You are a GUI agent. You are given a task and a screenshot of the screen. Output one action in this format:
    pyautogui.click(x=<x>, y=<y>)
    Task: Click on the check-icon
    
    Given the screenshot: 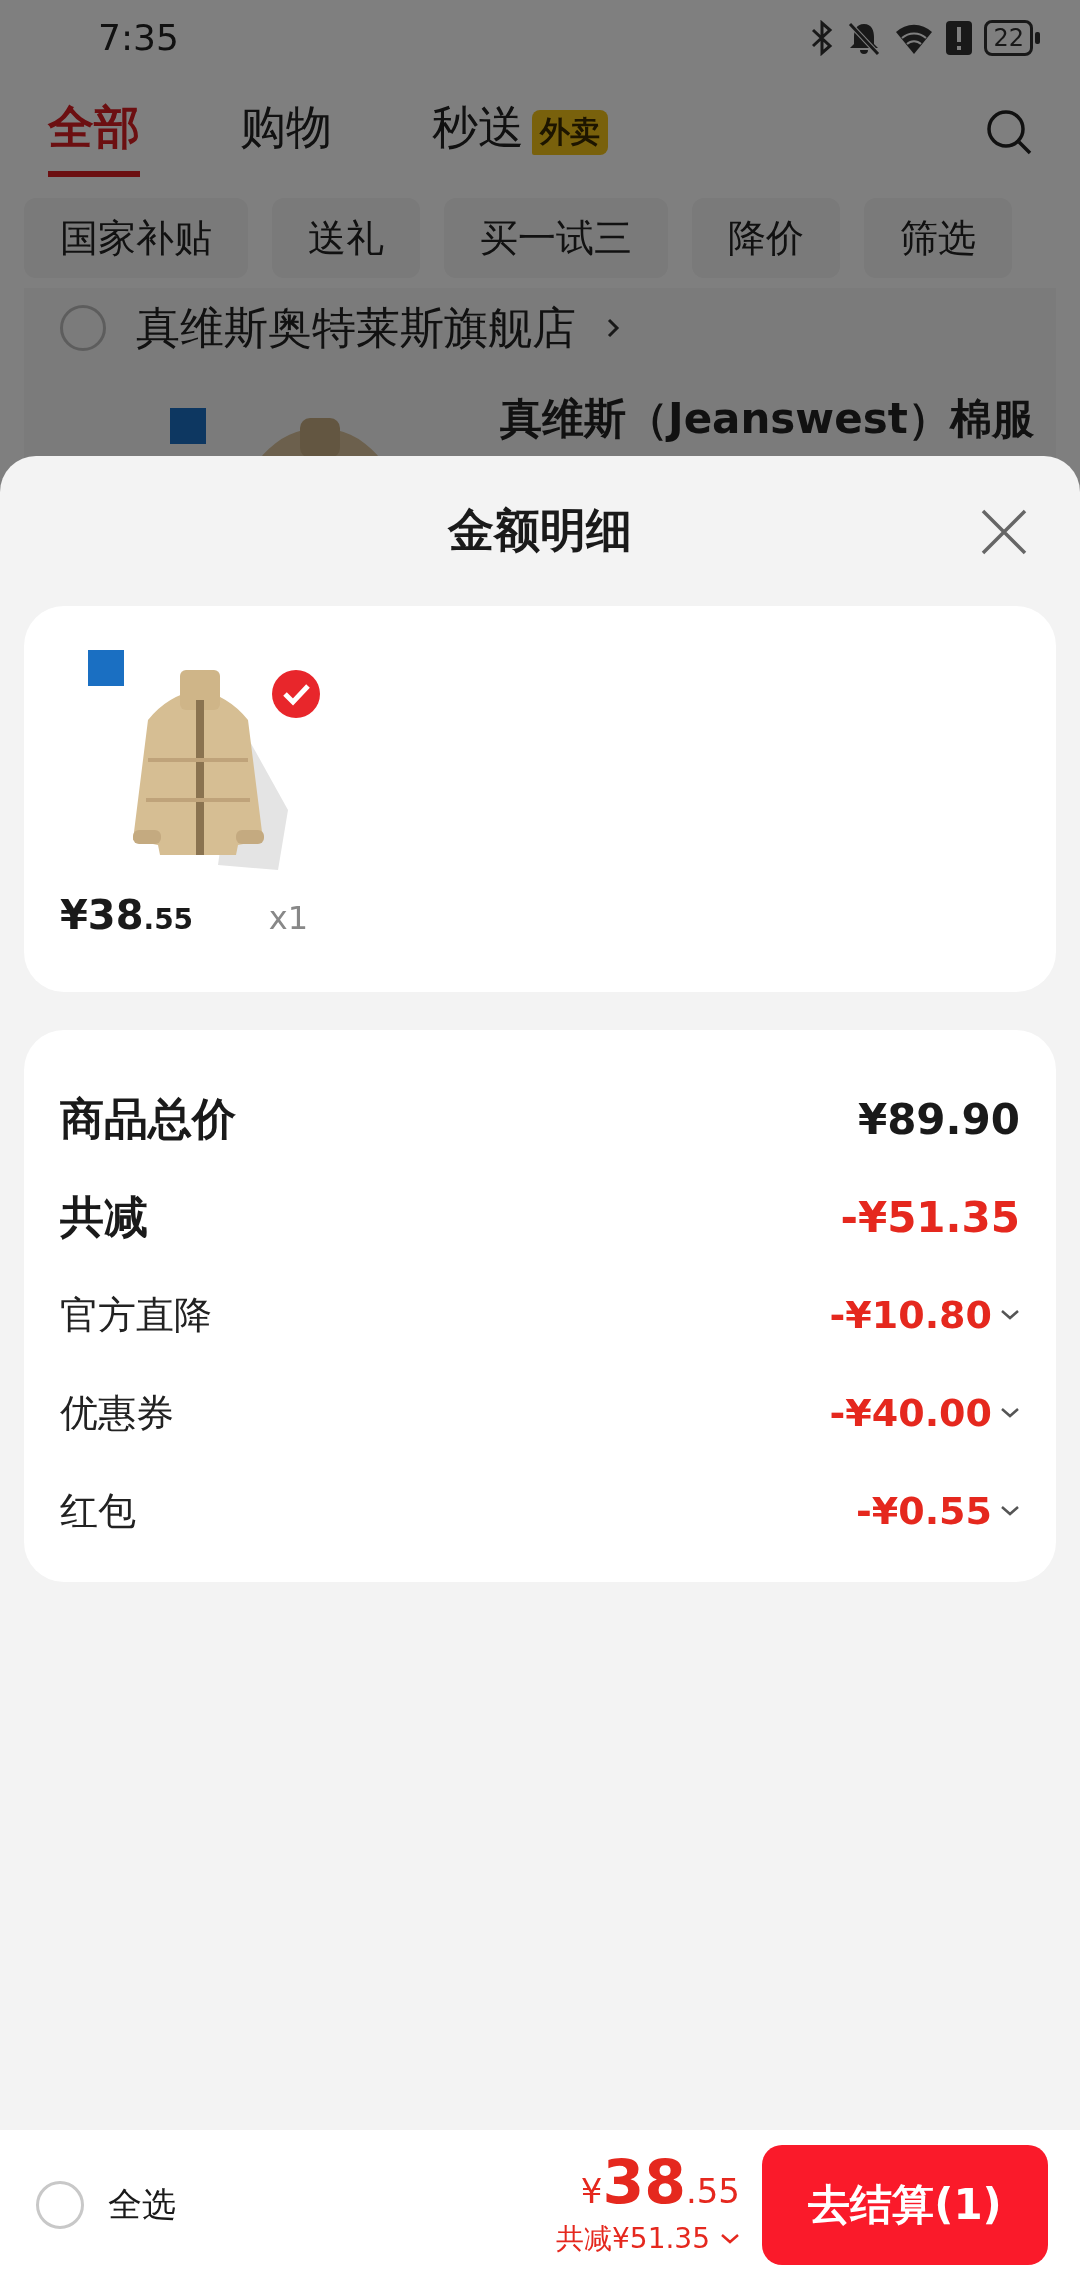 What is the action you would take?
    pyautogui.click(x=296, y=694)
    